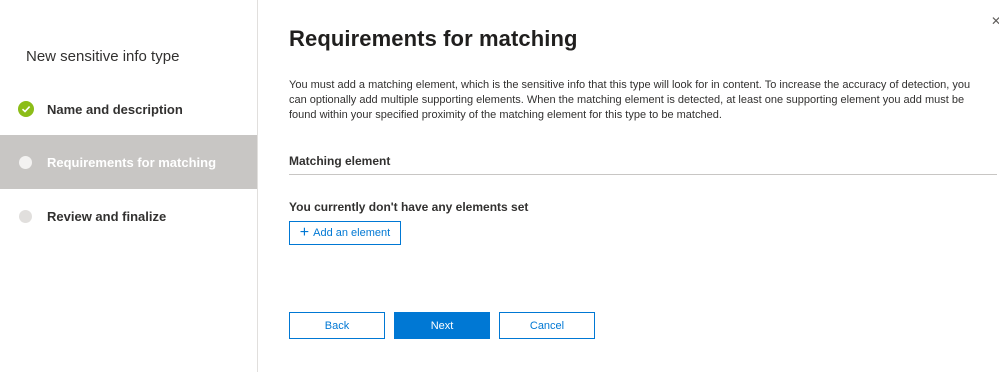 Image resolution: width=999 pixels, height=372 pixels. I want to click on close-icon: ✕, so click(995, 21).